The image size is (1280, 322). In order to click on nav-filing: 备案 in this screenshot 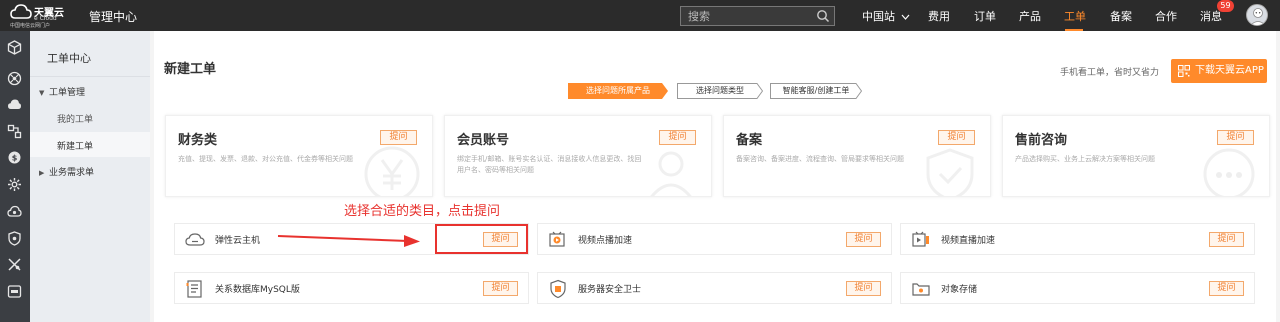, I will do `click(1121, 16)`.